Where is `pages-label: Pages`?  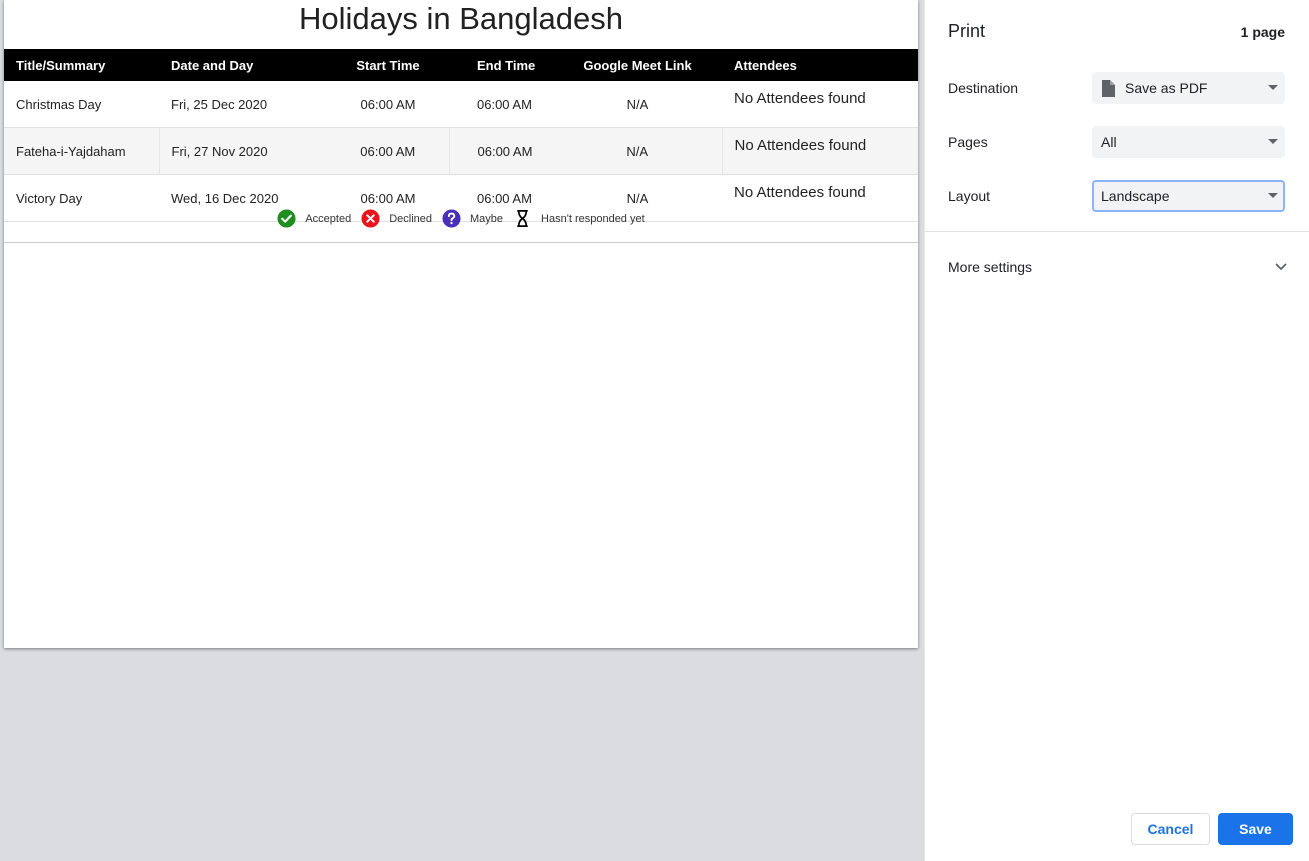 pages-label: Pages is located at coordinates (968, 142).